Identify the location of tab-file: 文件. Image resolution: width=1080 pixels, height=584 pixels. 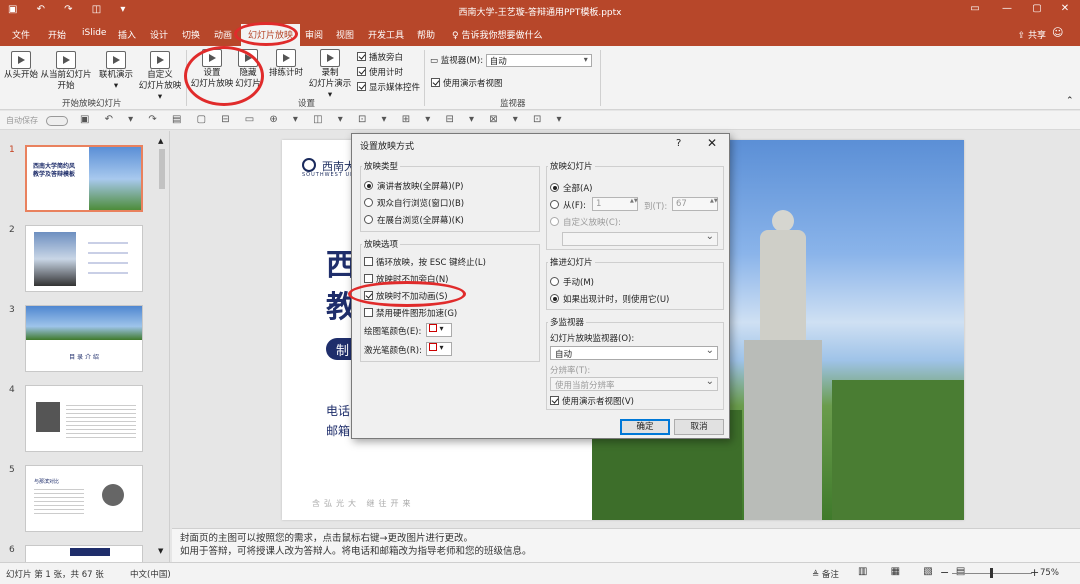
(21, 34).